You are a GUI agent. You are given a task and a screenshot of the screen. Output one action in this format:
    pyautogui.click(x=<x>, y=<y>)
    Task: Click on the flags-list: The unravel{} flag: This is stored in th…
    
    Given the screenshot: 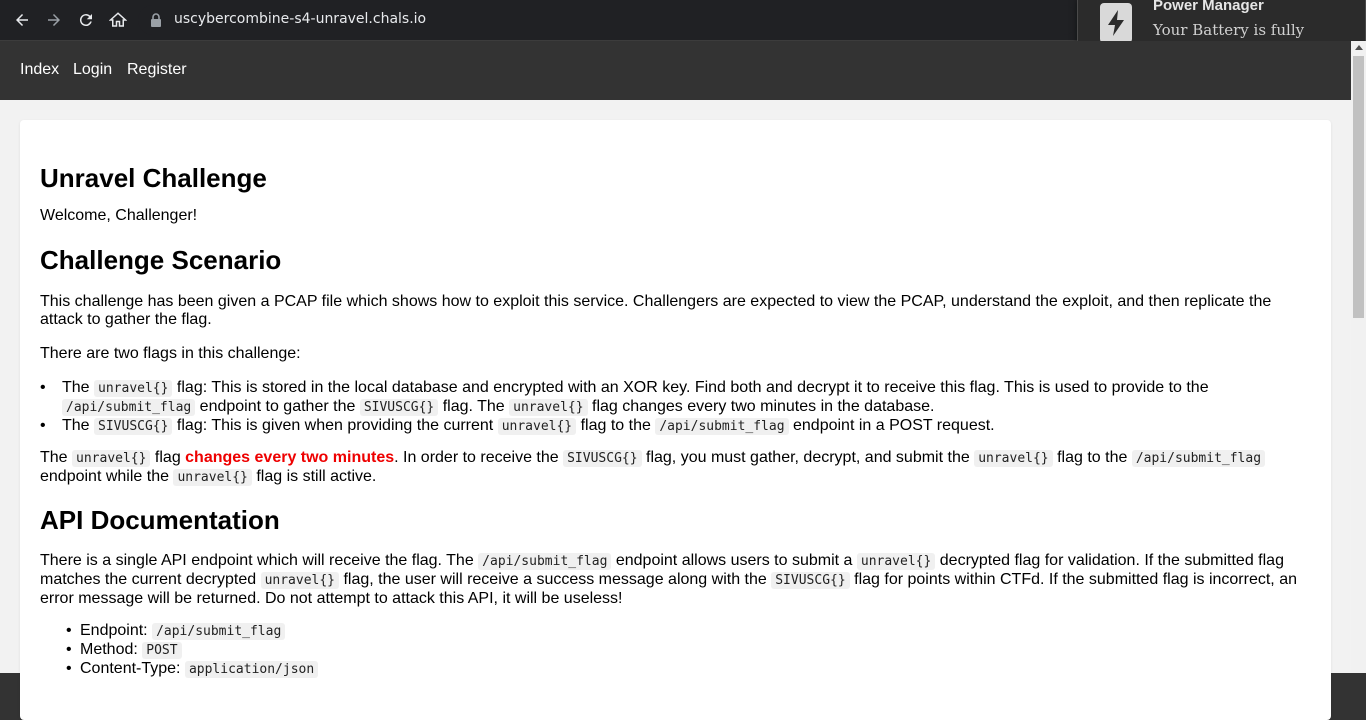 What is the action you would take?
    pyautogui.click(x=676, y=407)
    